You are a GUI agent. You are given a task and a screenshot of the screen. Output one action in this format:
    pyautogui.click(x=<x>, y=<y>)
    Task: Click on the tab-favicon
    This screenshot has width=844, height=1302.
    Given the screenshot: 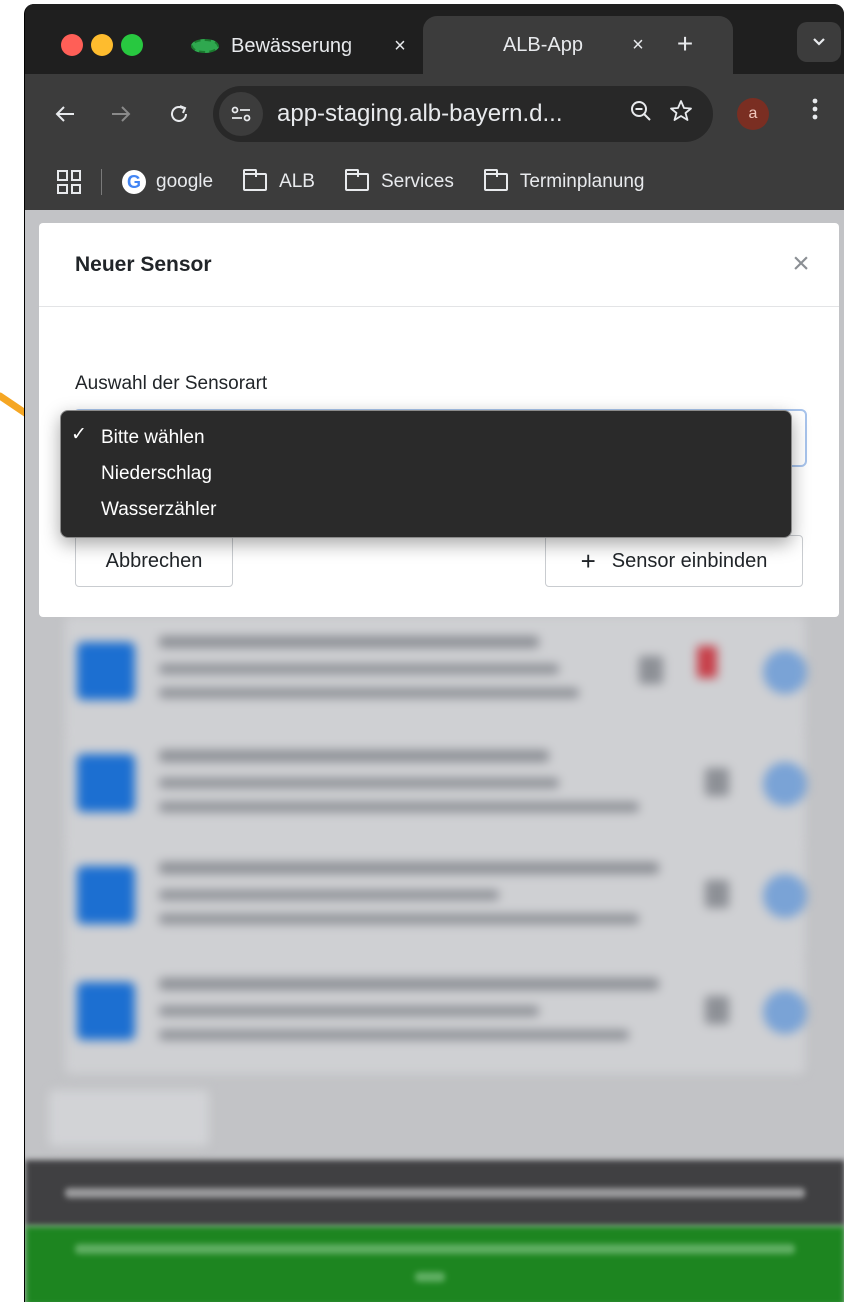 What is the action you would take?
    pyautogui.click(x=205, y=46)
    